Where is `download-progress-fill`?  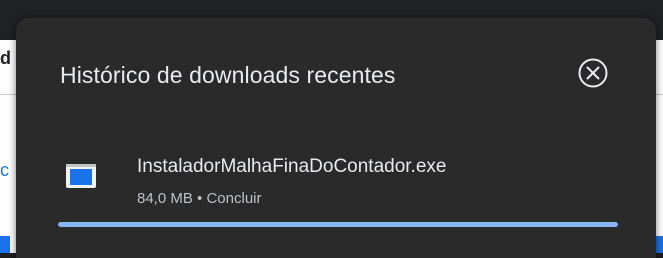 download-progress-fill is located at coordinates (338, 224).